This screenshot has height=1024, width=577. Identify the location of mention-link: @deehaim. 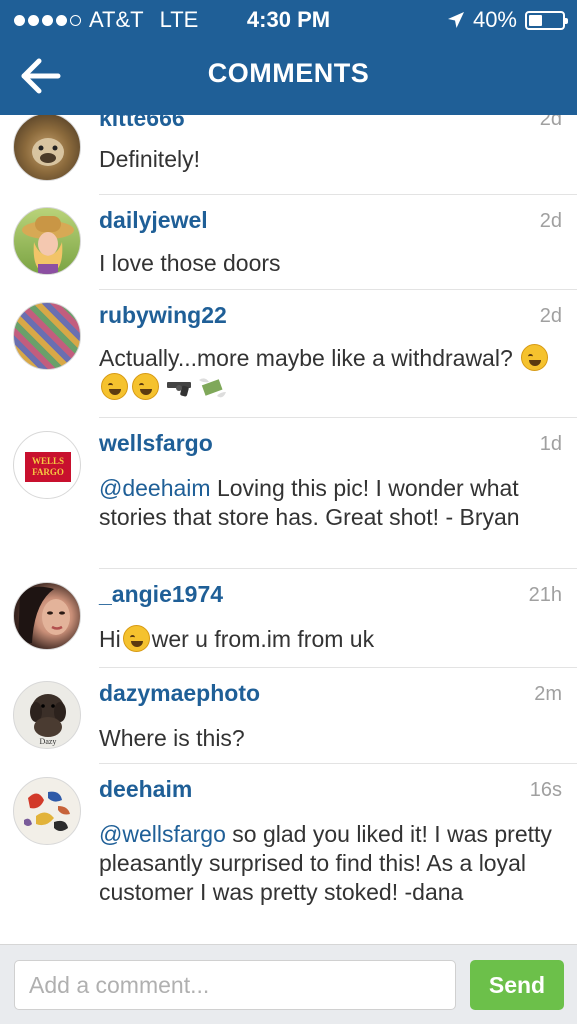
(155, 488).